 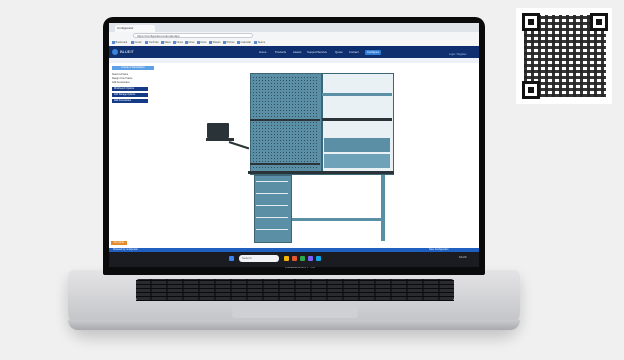 What do you see at coordinates (354, 52) in the screenshot?
I see `nav-item-contact: Contact` at bounding box center [354, 52].